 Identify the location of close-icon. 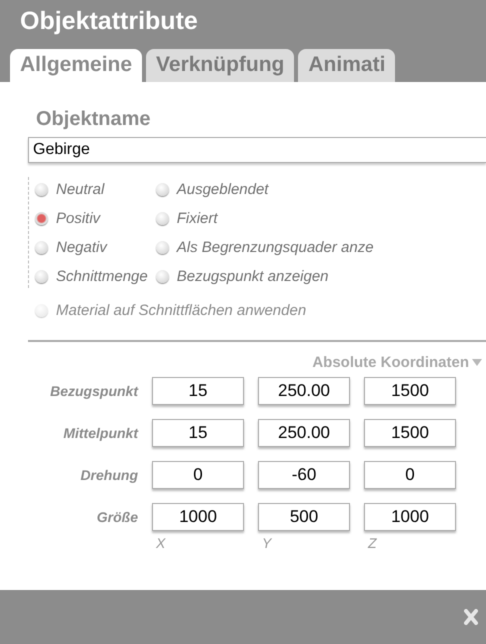
(471, 617).